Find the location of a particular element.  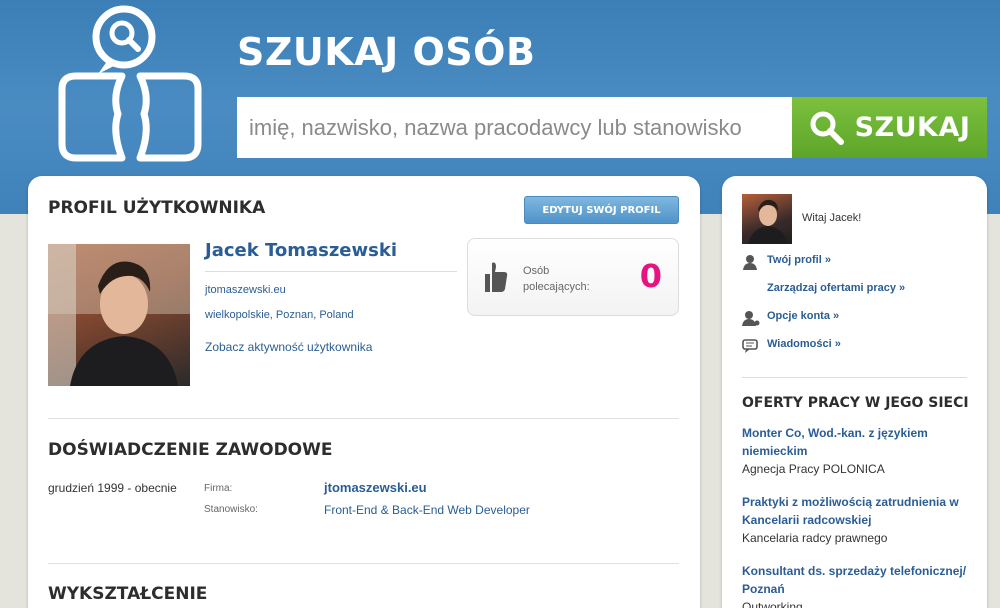

thumbs-up-icon is located at coordinates (496, 277).